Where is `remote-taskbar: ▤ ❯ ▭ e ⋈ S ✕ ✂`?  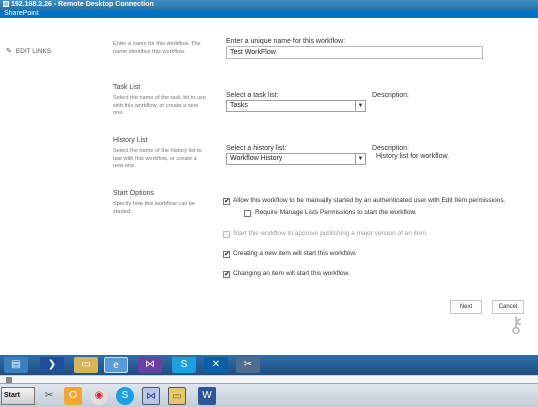 remote-taskbar: ▤ ❯ ▭ e ⋈ S ✕ ✂ is located at coordinates (269, 365).